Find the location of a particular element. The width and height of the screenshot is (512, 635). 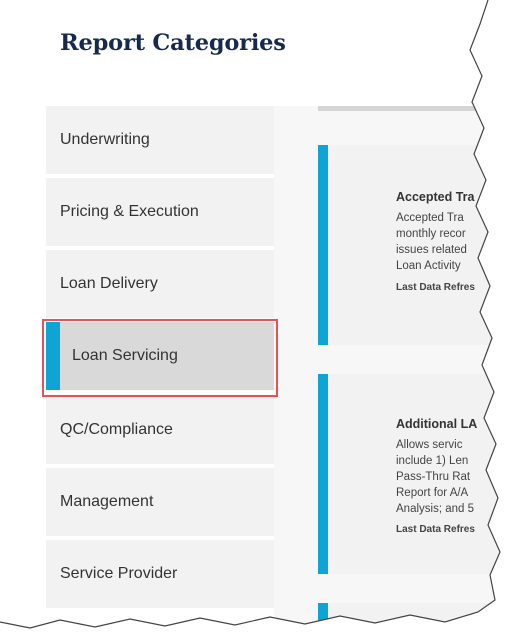

sidebar-item-label: Service Provider is located at coordinates (119, 573).